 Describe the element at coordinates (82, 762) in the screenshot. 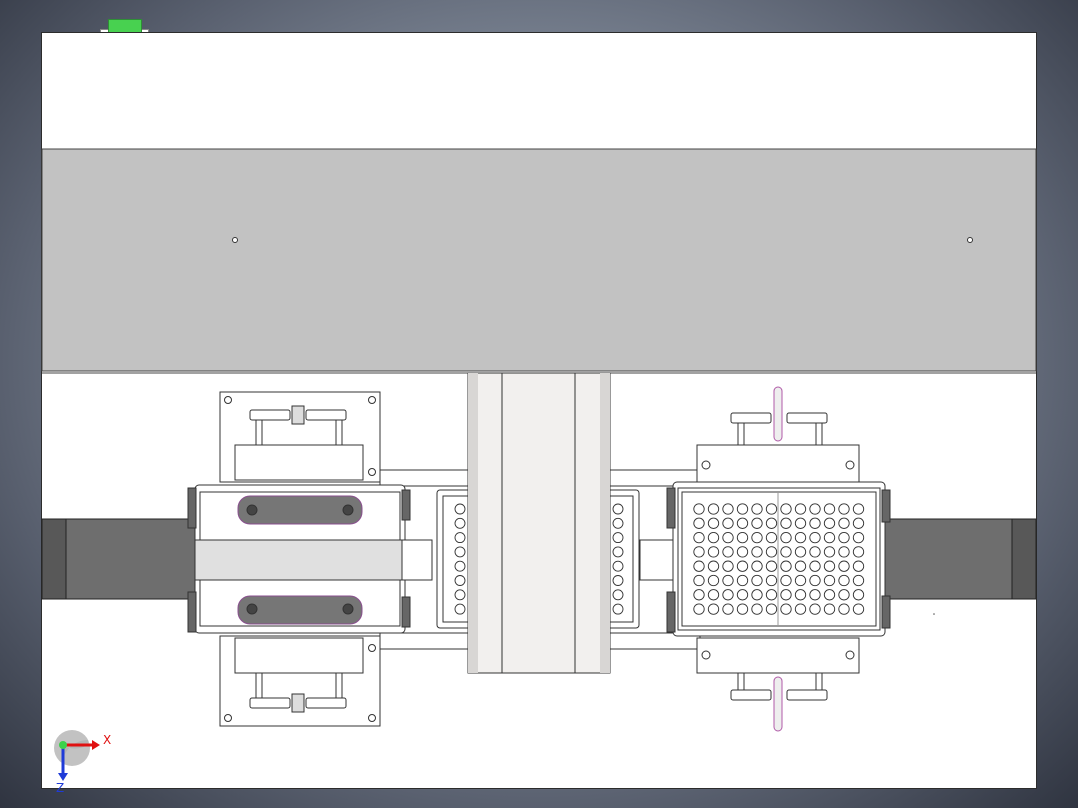

I see `coordinate-triad-icon: X Z` at that location.